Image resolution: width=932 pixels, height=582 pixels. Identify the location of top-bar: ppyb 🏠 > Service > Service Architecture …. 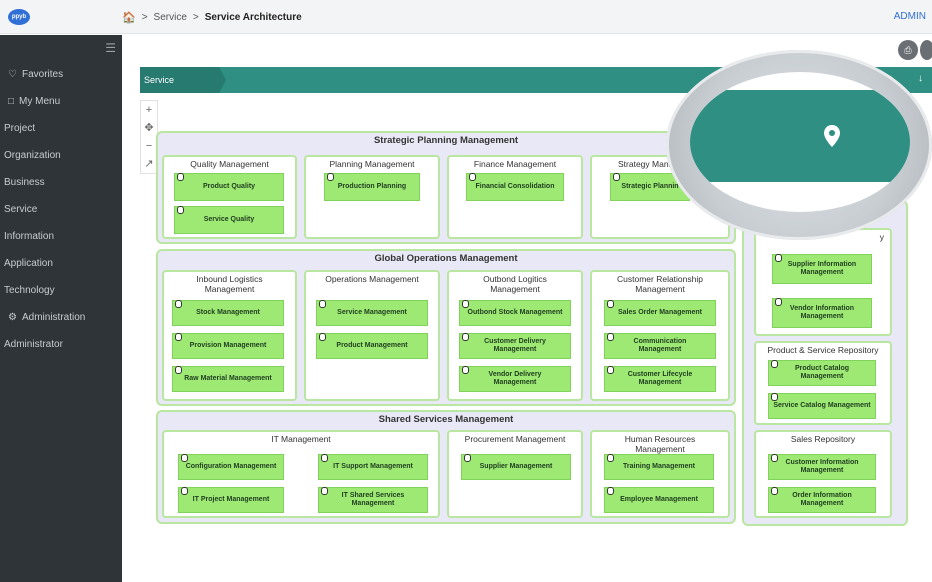
(466, 17).